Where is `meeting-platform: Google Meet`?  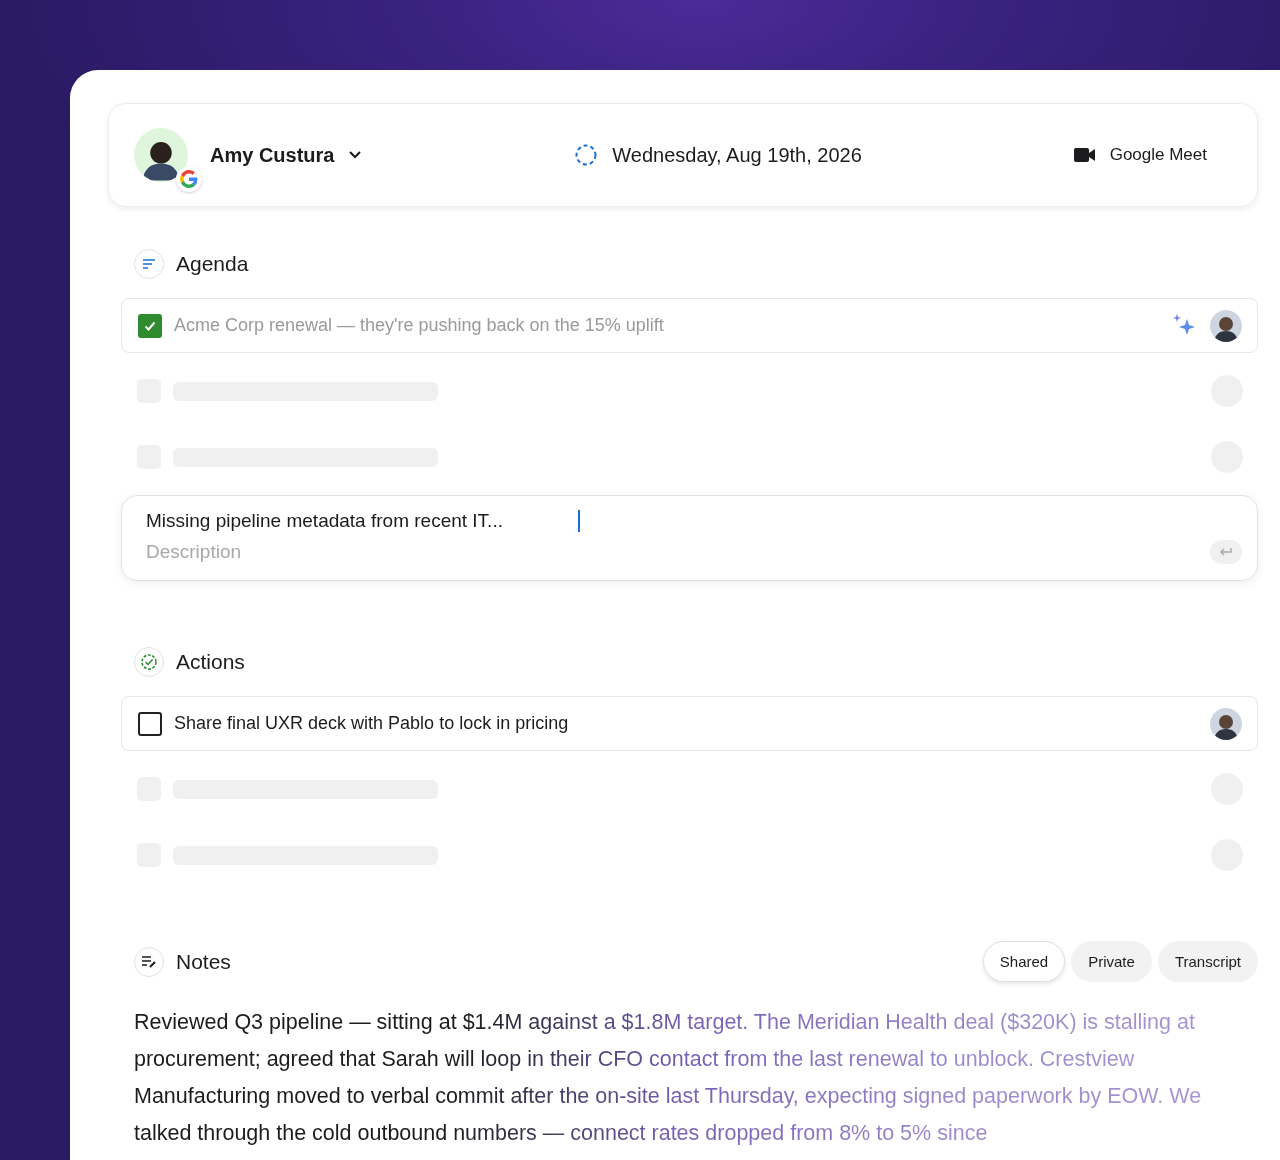
meeting-platform: Google Meet is located at coordinates (1158, 155).